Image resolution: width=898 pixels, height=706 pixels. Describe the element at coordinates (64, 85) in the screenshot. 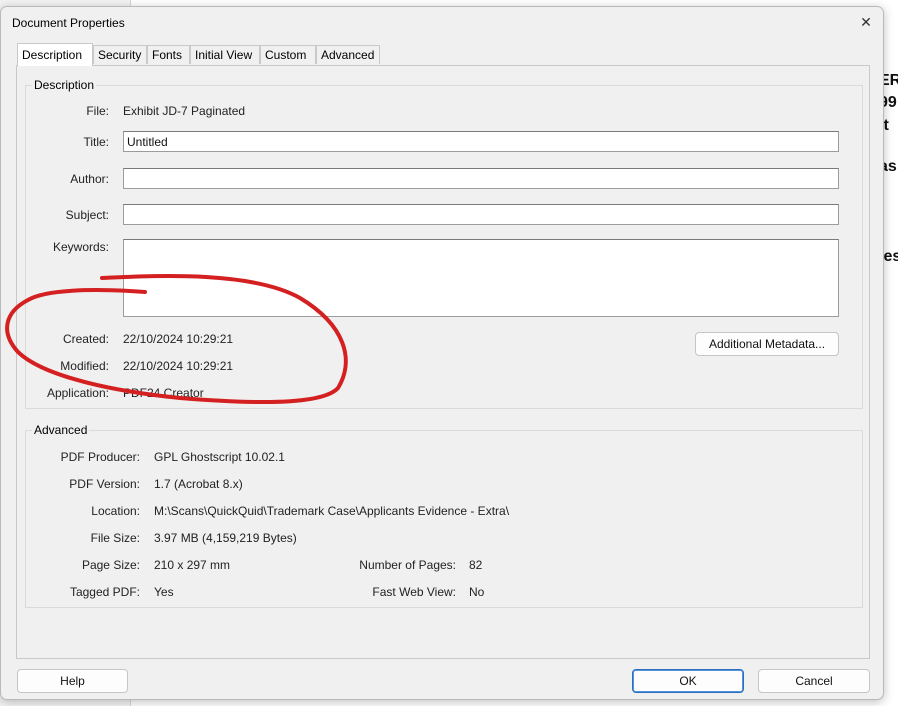

I see `description-group-title: Description` at that location.